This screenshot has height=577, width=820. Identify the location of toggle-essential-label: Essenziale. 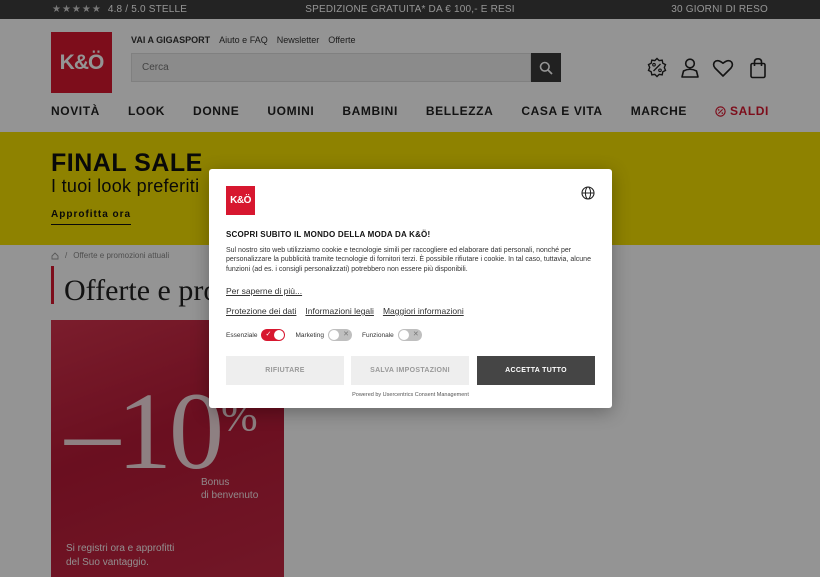
(242, 335).